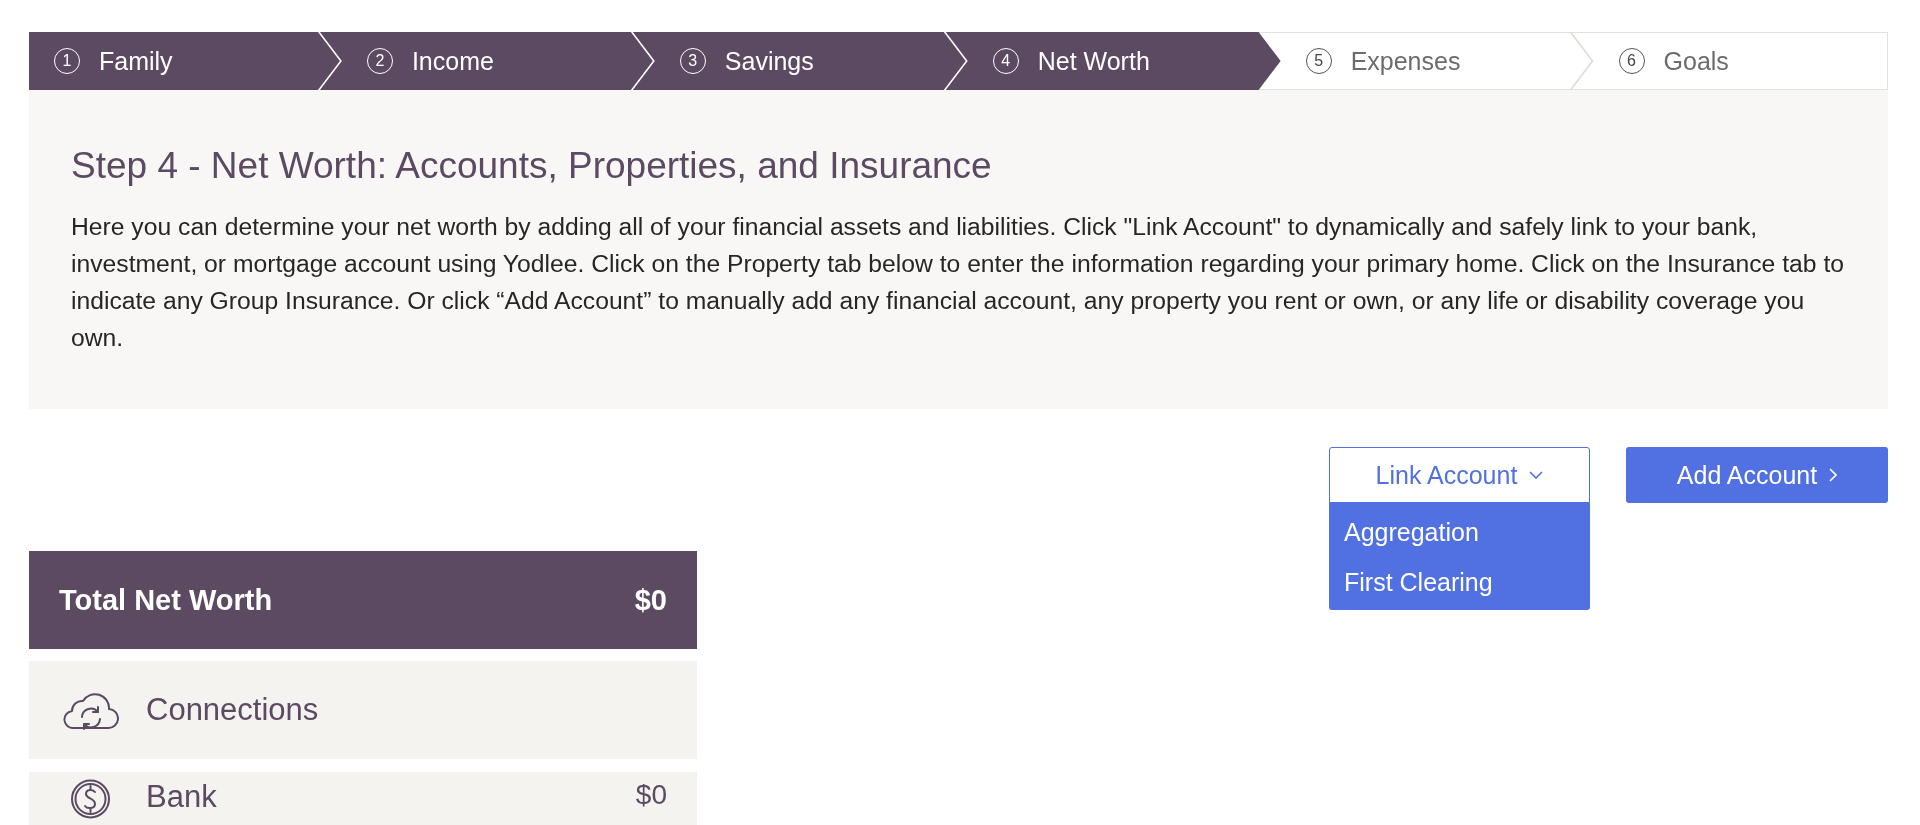 This screenshot has width=1920, height=825. Describe the element at coordinates (498, 61) in the screenshot. I see `step-tab: 2 Income` at that location.